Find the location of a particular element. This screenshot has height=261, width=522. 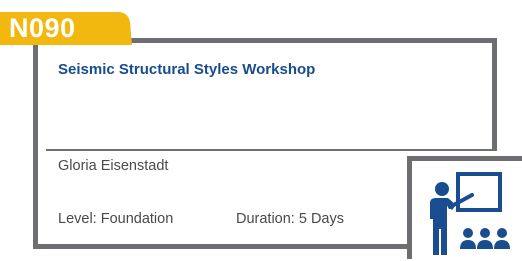

instructor-name: Gloria Eisenstadt is located at coordinates (113, 166).